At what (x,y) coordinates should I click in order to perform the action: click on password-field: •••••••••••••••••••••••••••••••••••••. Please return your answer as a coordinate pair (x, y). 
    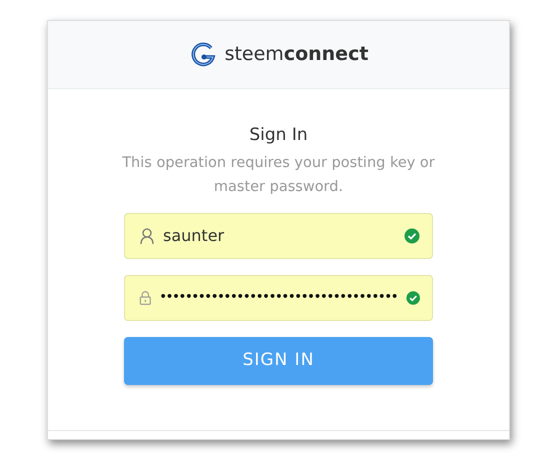
    Looking at the image, I should click on (278, 297).